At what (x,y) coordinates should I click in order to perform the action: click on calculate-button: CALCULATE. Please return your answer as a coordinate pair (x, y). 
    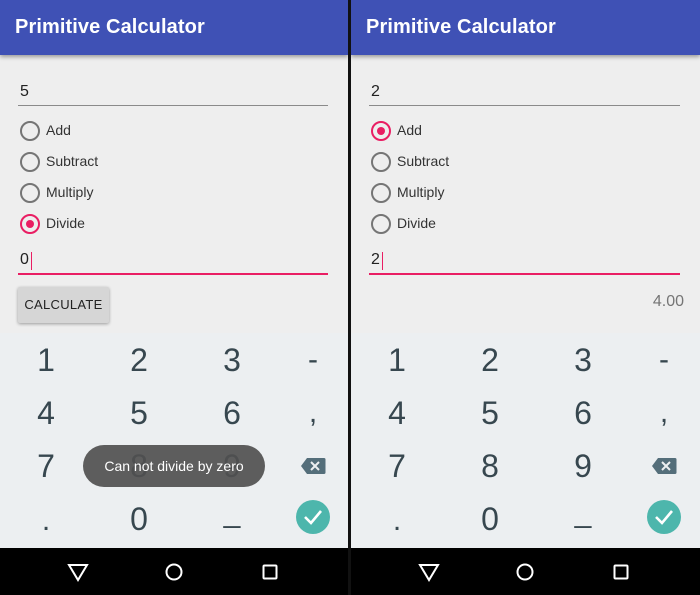
    Looking at the image, I should click on (63, 305).